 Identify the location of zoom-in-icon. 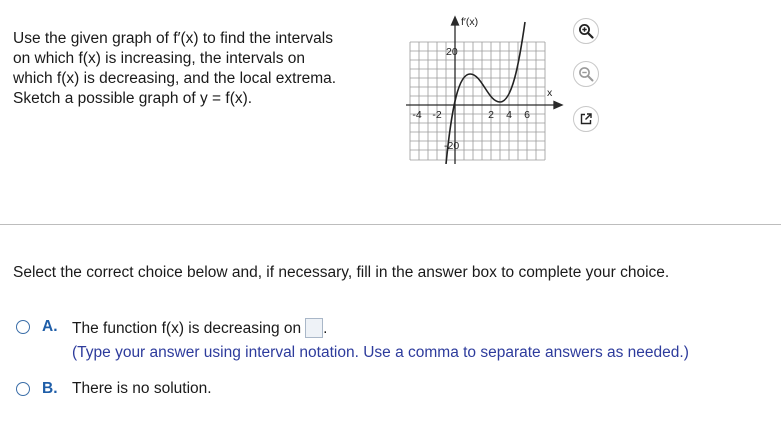
(586, 31).